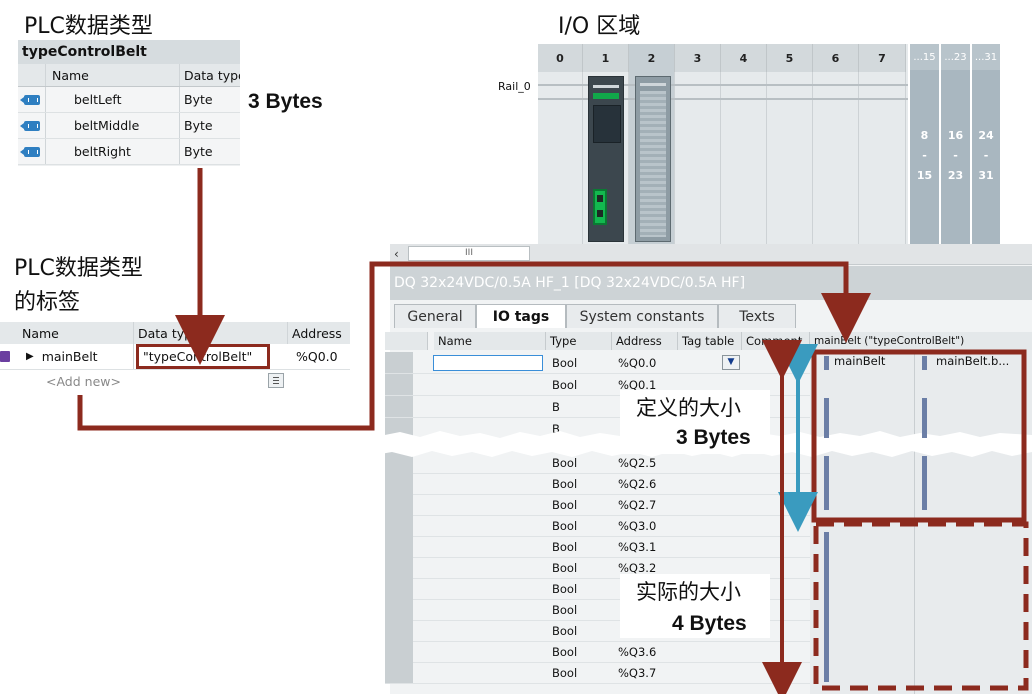 The width and height of the screenshot is (1032, 694). Describe the element at coordinates (921, 606) in the screenshot. I see `actual-size-box` at that location.